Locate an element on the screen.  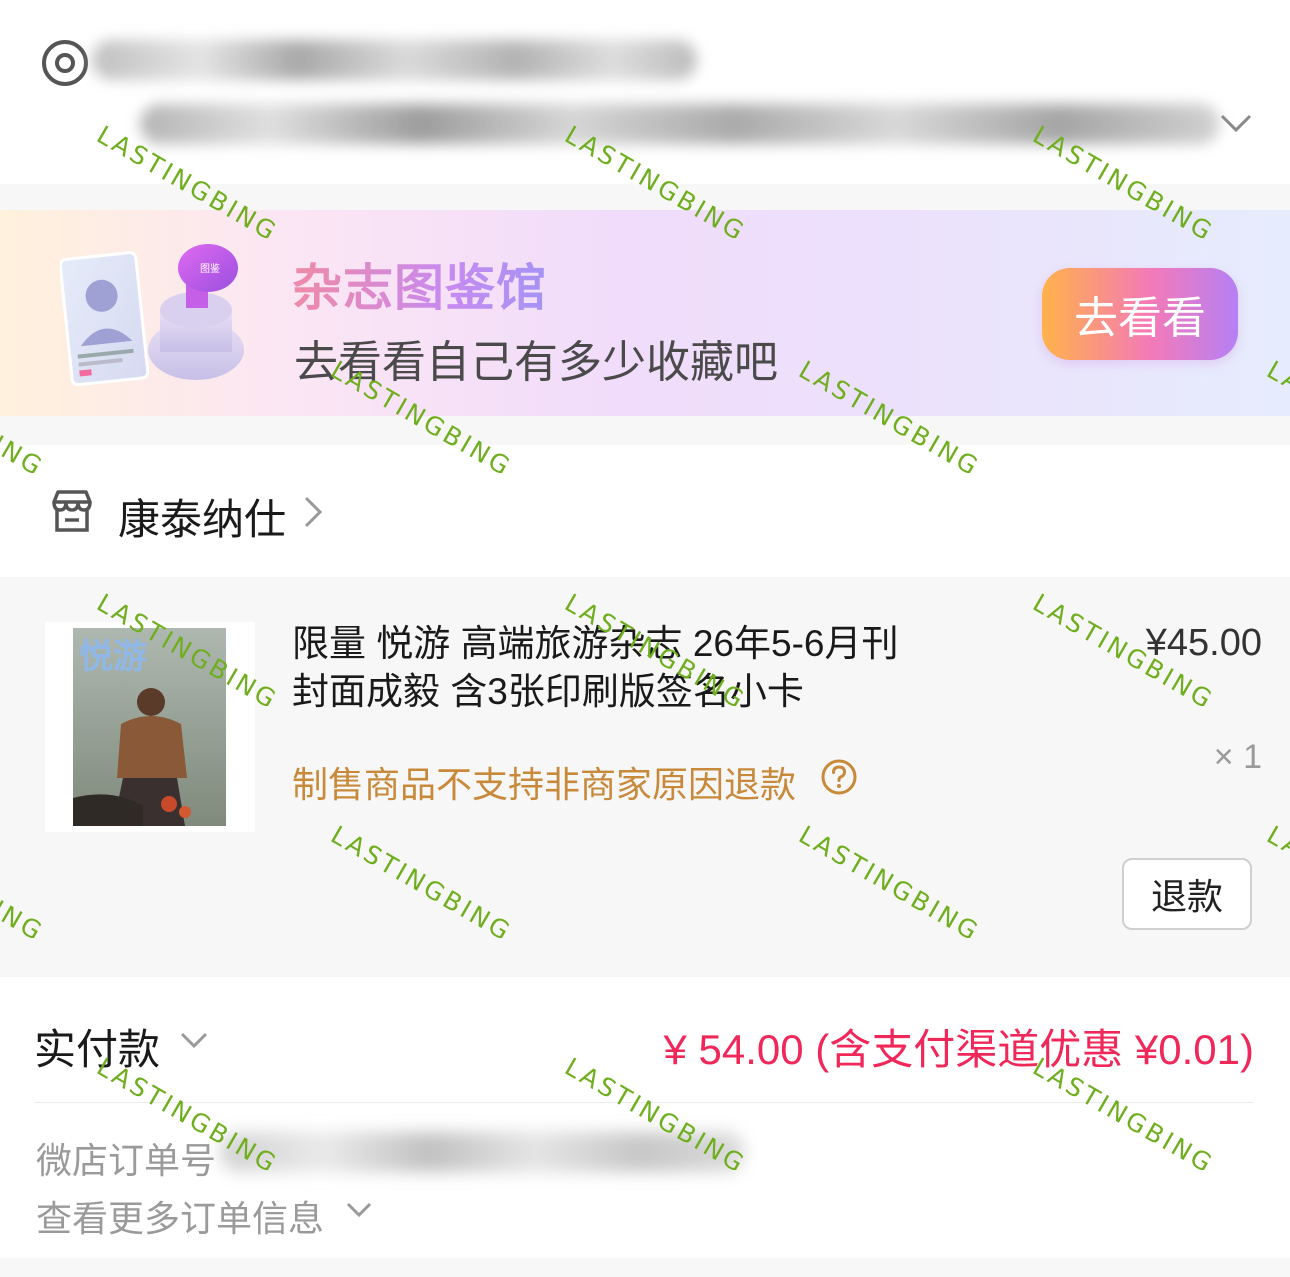
product-price: ¥45.00 is located at coordinates (1203, 643).